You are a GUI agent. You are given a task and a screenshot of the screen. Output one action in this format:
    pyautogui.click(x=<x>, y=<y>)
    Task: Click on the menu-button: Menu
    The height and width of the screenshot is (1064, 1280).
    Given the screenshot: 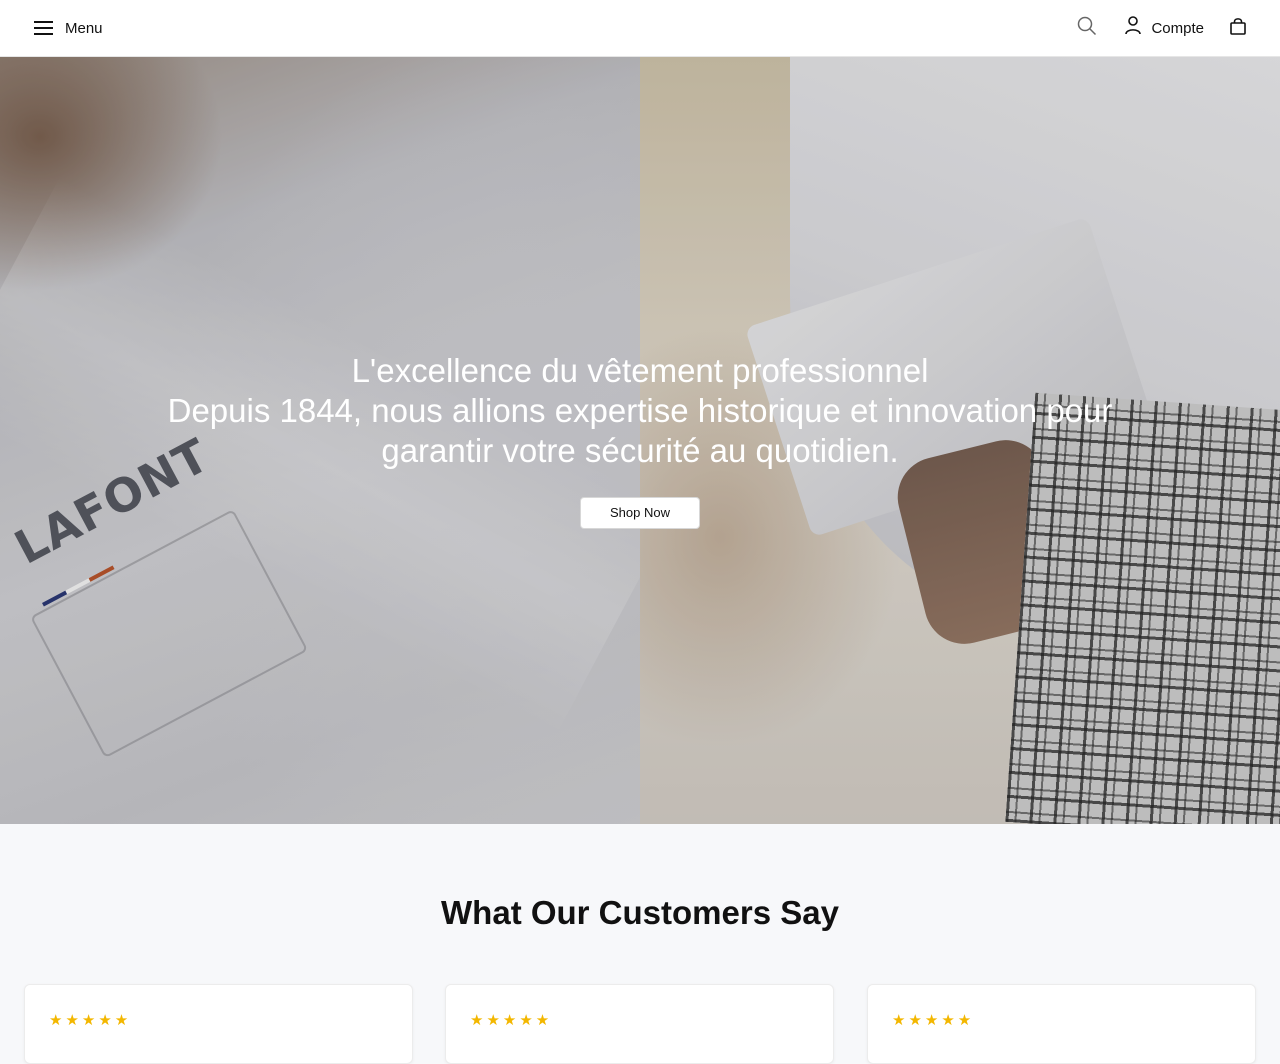 What is the action you would take?
    pyautogui.click(x=68, y=28)
    